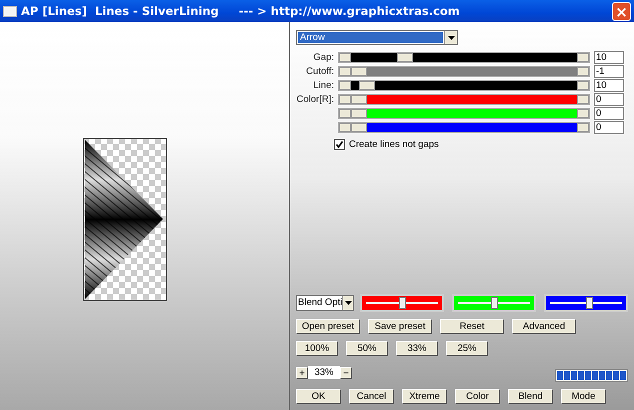 This screenshot has height=410, width=634. What do you see at coordinates (319, 71) in the screenshot?
I see `slider-label: Cutoff:` at bounding box center [319, 71].